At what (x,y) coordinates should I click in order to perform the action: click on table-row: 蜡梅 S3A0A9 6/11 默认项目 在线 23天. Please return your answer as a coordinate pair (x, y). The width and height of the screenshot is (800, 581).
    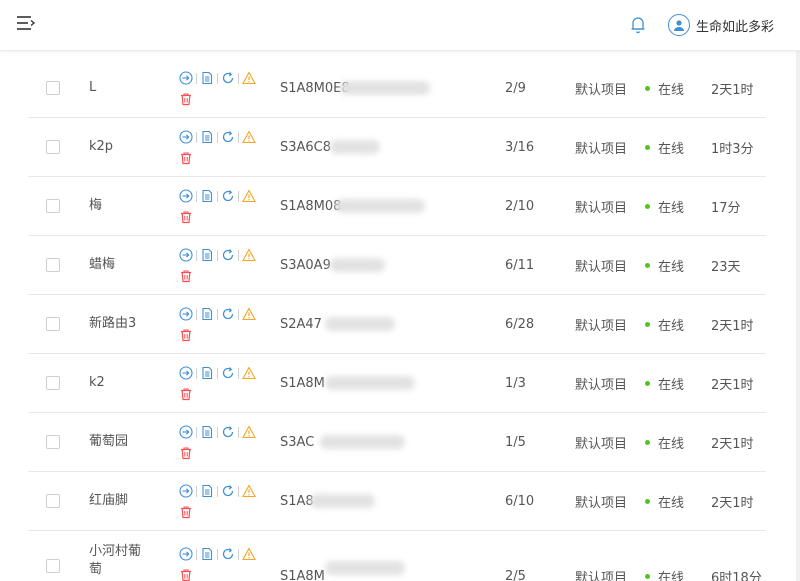
    Looking at the image, I should click on (397, 265).